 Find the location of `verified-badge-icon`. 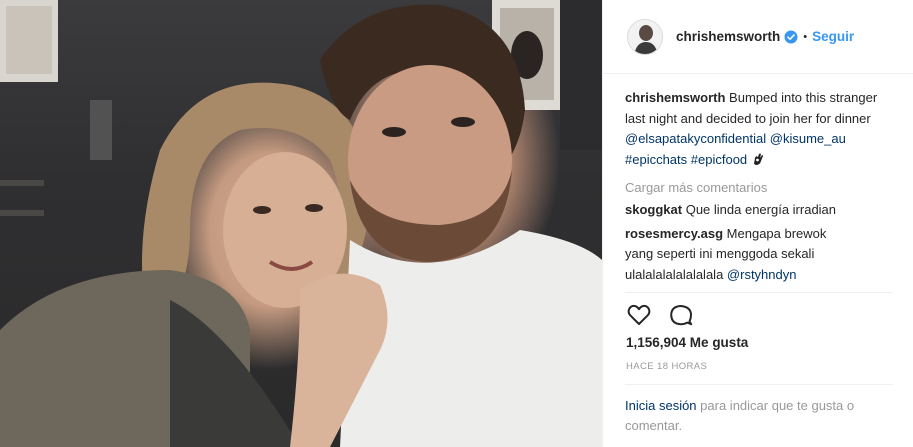

verified-badge-icon is located at coordinates (791, 37).